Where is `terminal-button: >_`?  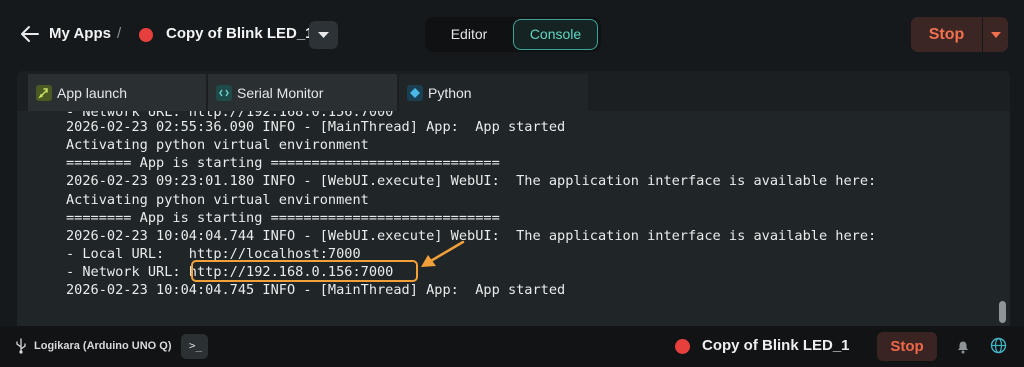 terminal-button: >_ is located at coordinates (194, 346).